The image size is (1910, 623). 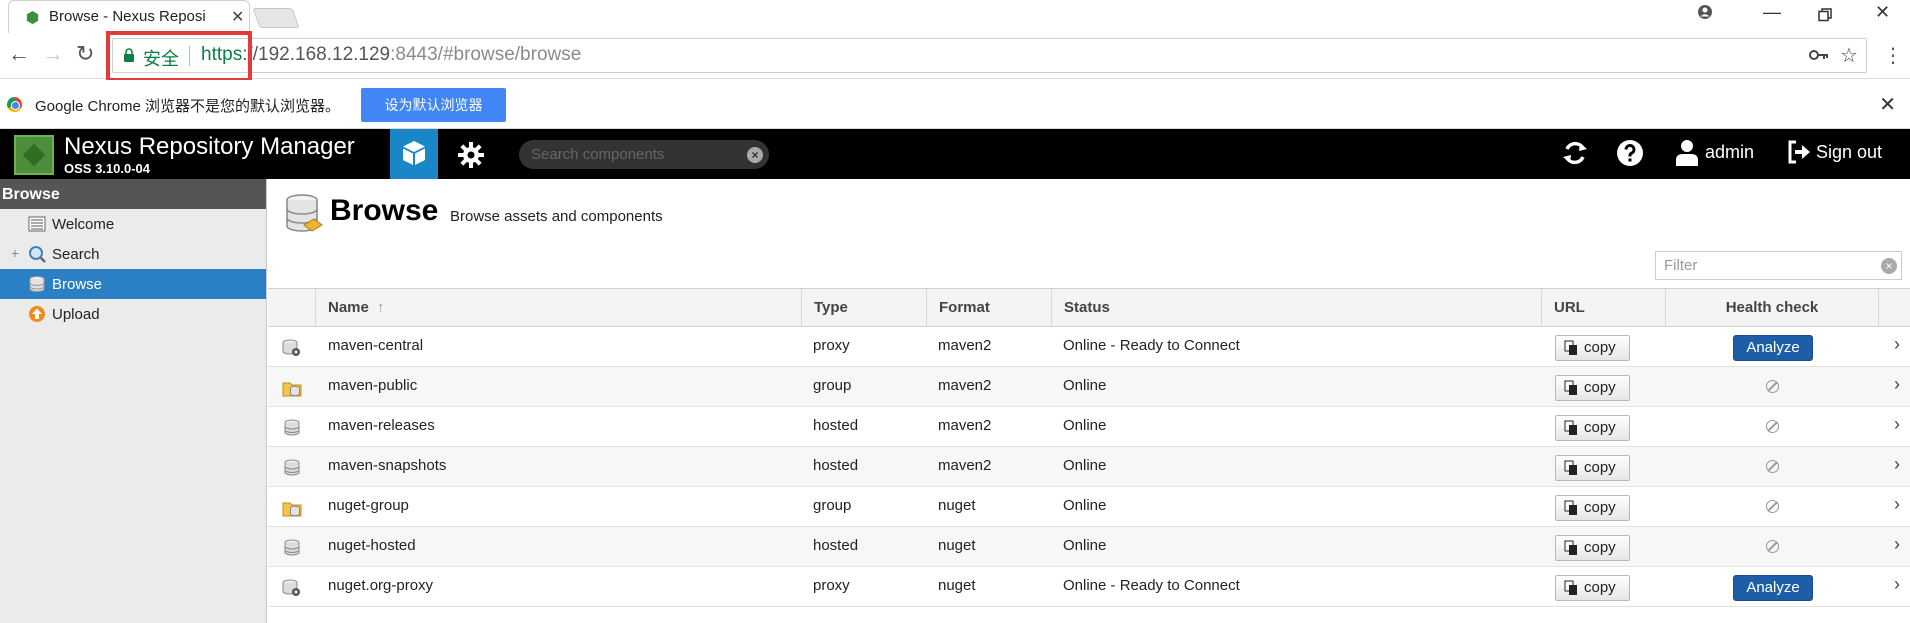 What do you see at coordinates (133, 254) in the screenshot?
I see `sidebar-item-search: + Search` at bounding box center [133, 254].